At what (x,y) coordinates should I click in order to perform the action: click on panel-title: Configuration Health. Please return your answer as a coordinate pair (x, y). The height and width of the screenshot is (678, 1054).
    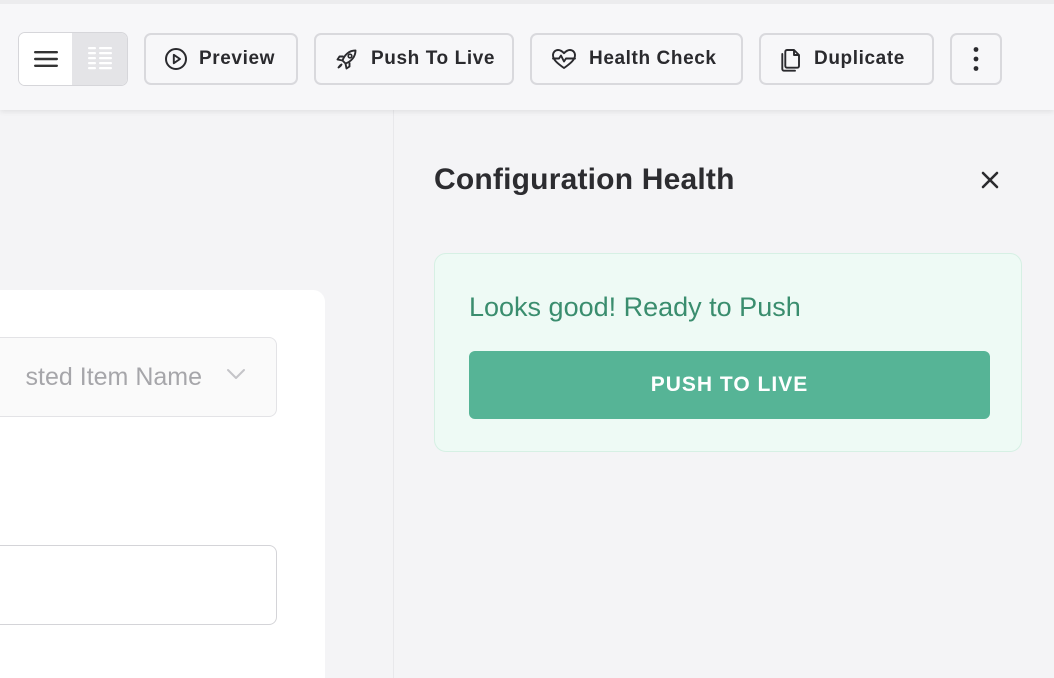
    Looking at the image, I should click on (584, 179).